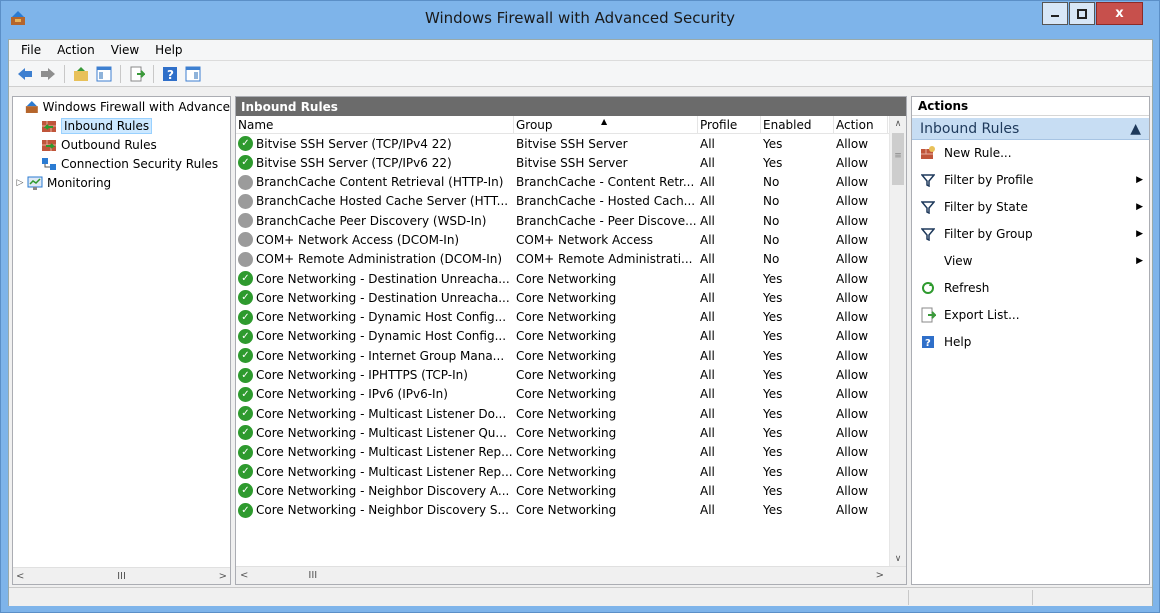 This screenshot has width=1160, height=613. What do you see at coordinates (49, 126) in the screenshot?
I see `inbound-rules-icon` at bounding box center [49, 126].